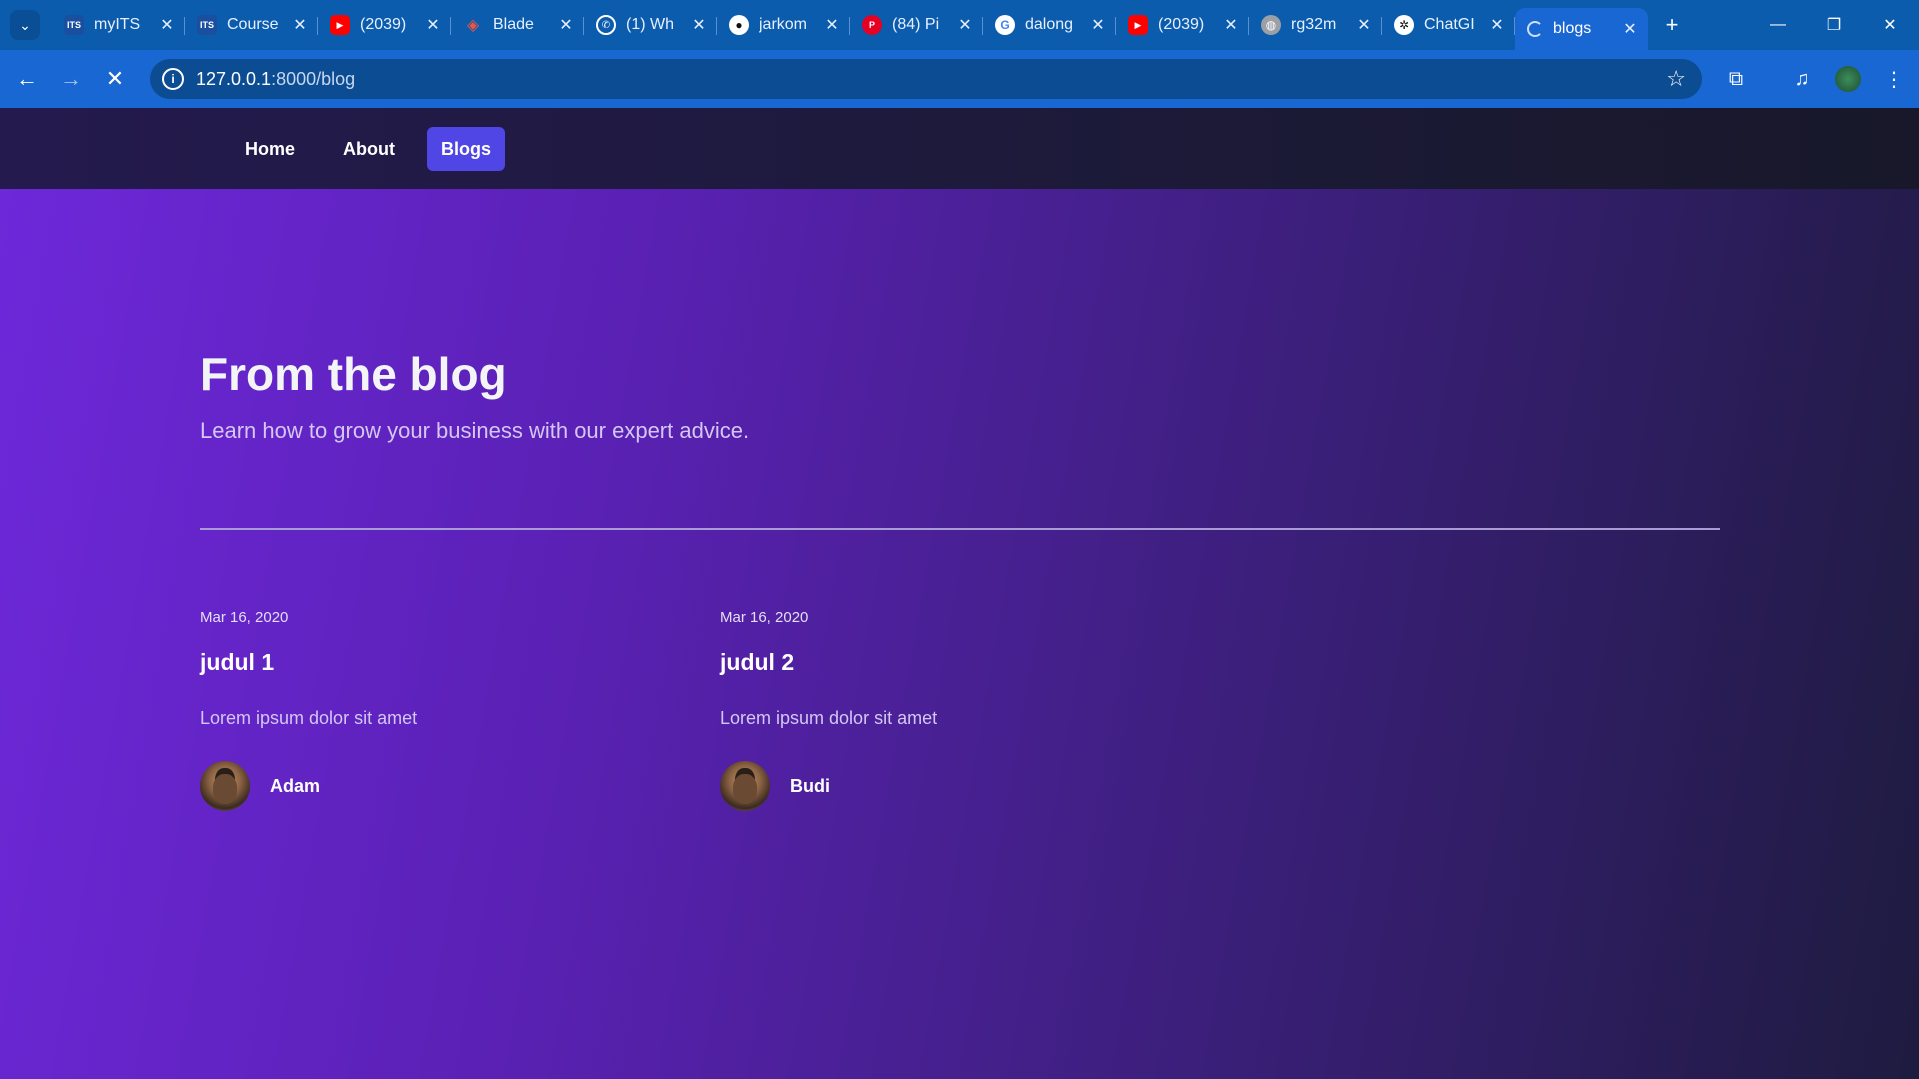  I want to click on pinterest-icon: P, so click(872, 25).